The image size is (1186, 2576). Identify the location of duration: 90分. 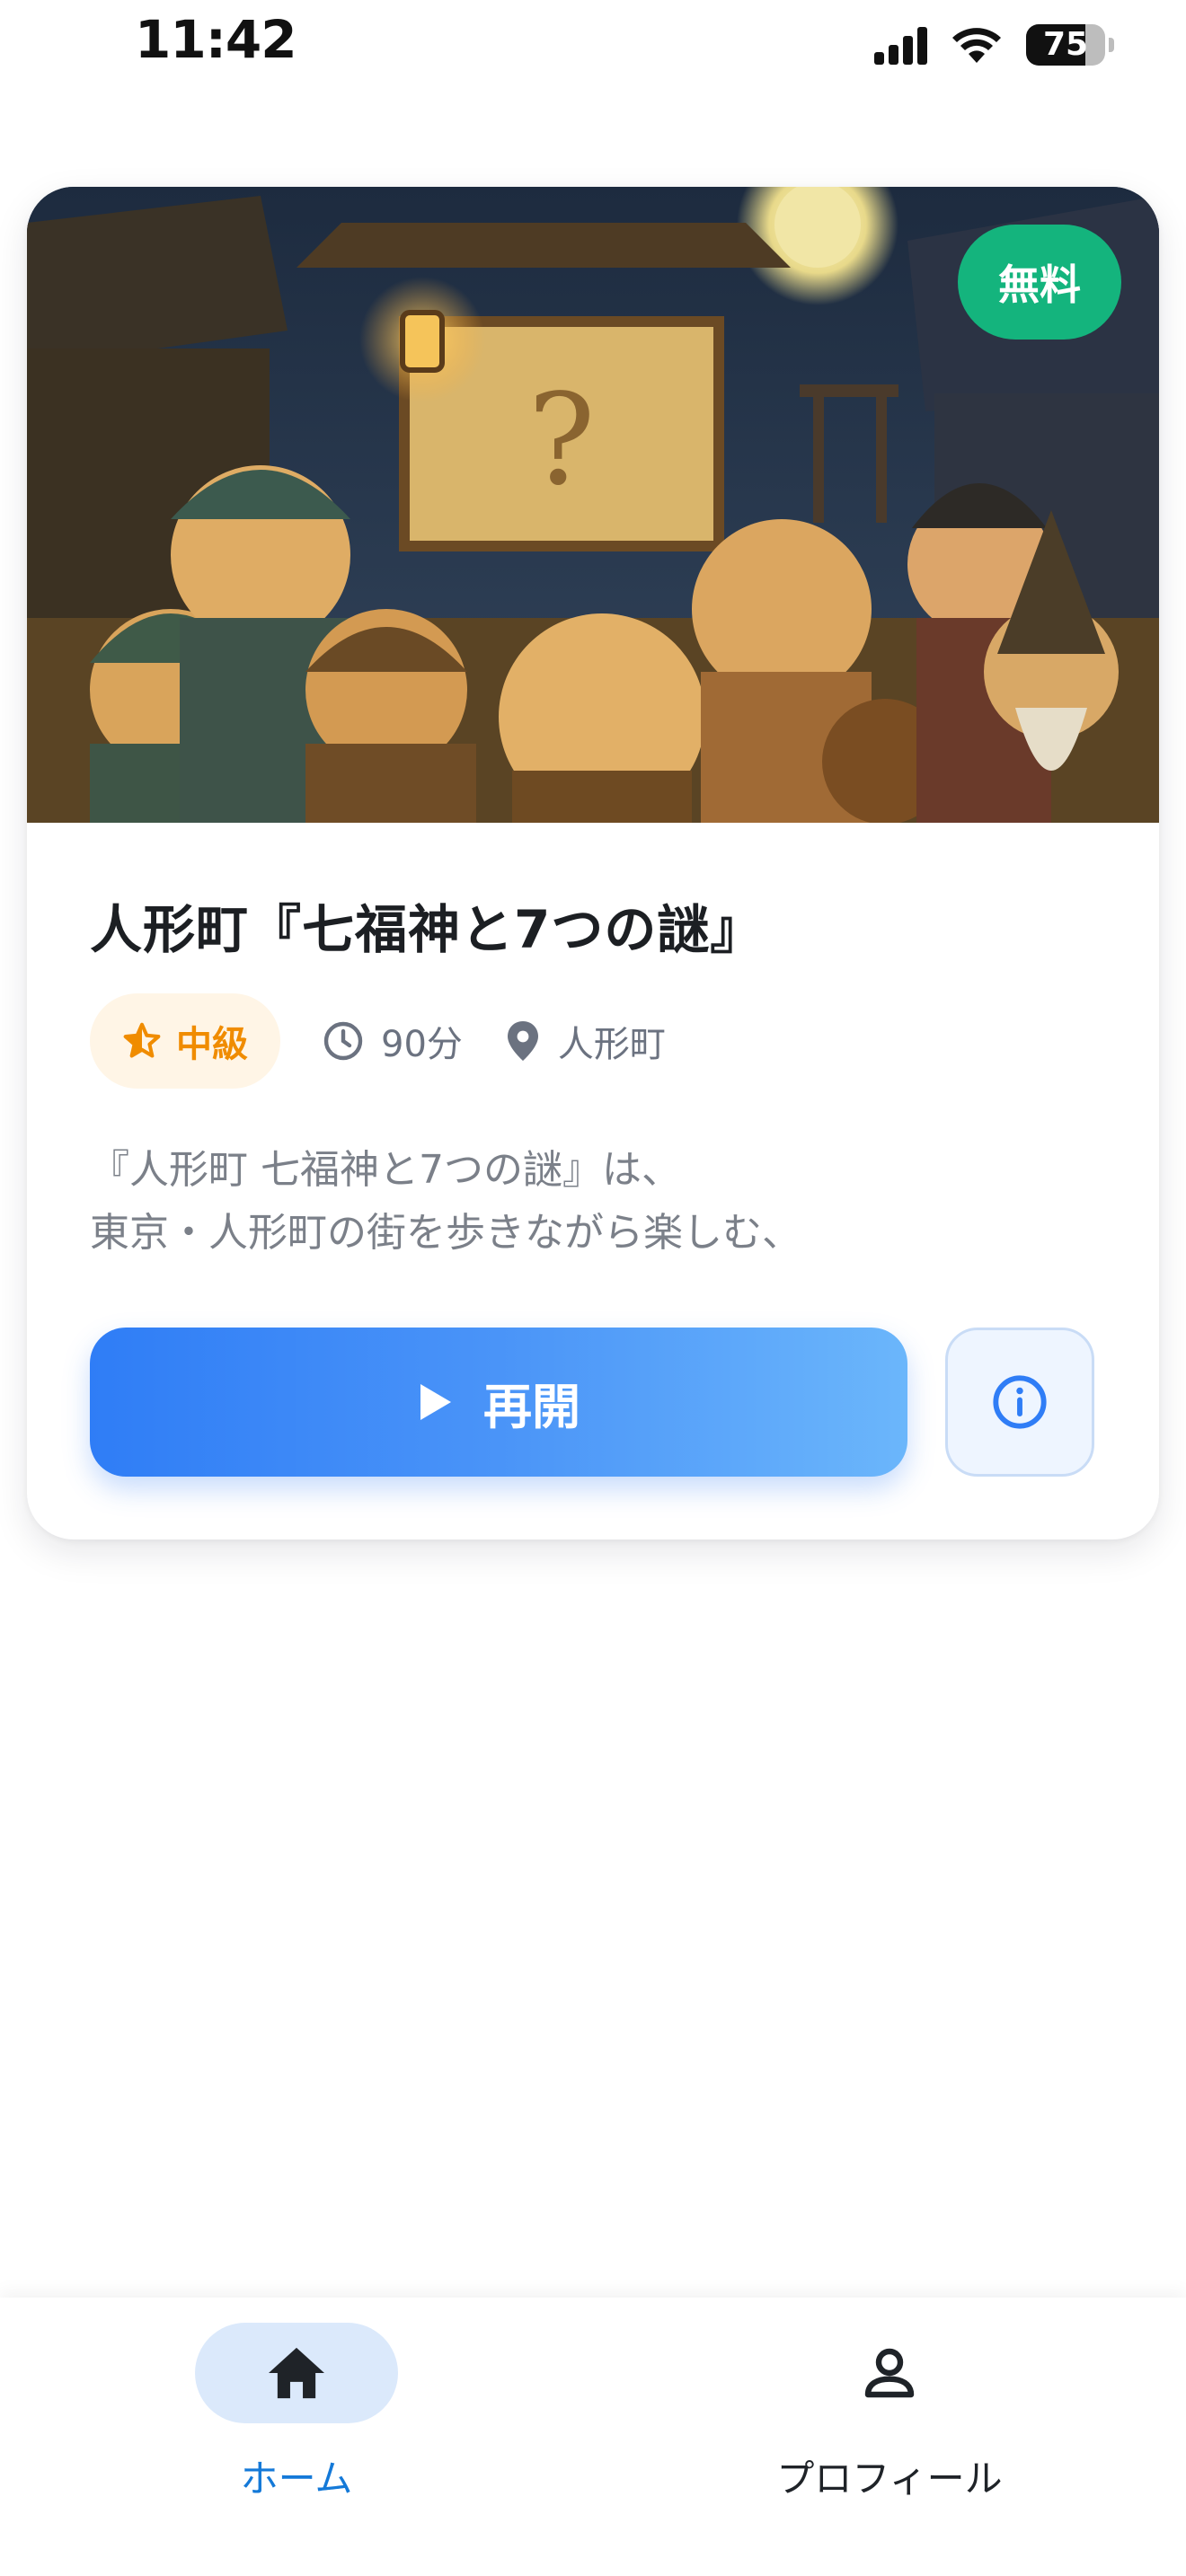
(392, 1041).